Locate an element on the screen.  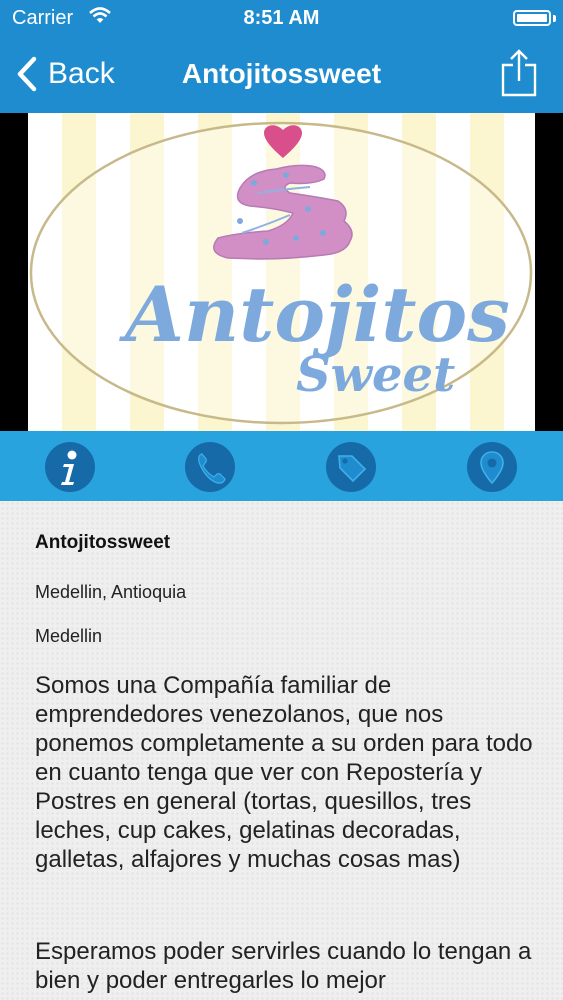
action-bar is located at coordinates (281, 466).